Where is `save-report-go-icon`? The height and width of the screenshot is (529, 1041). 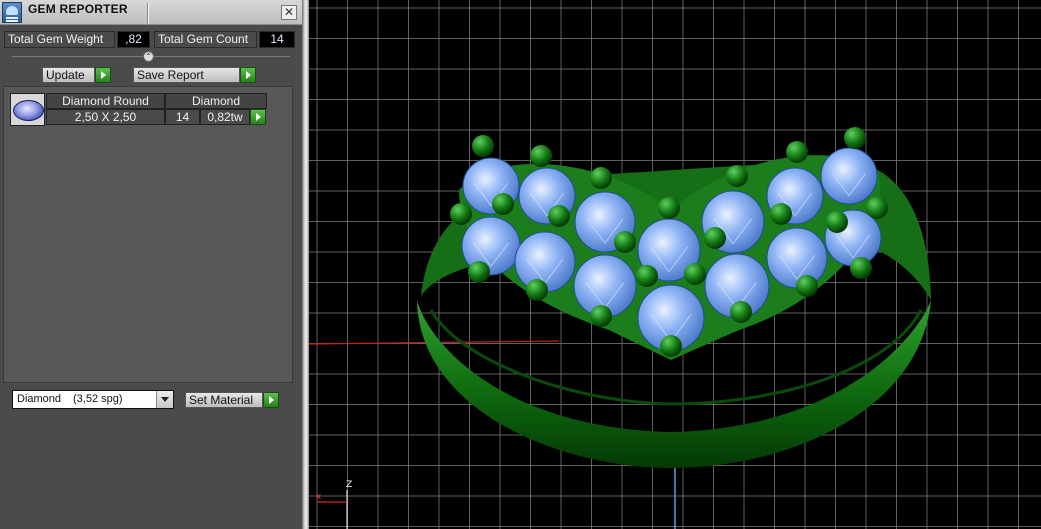 save-report-go-icon is located at coordinates (248, 75).